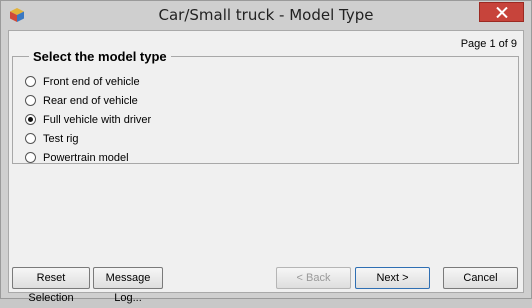 Image resolution: width=532 pixels, height=308 pixels. I want to click on back-button: < Back, so click(313, 278).